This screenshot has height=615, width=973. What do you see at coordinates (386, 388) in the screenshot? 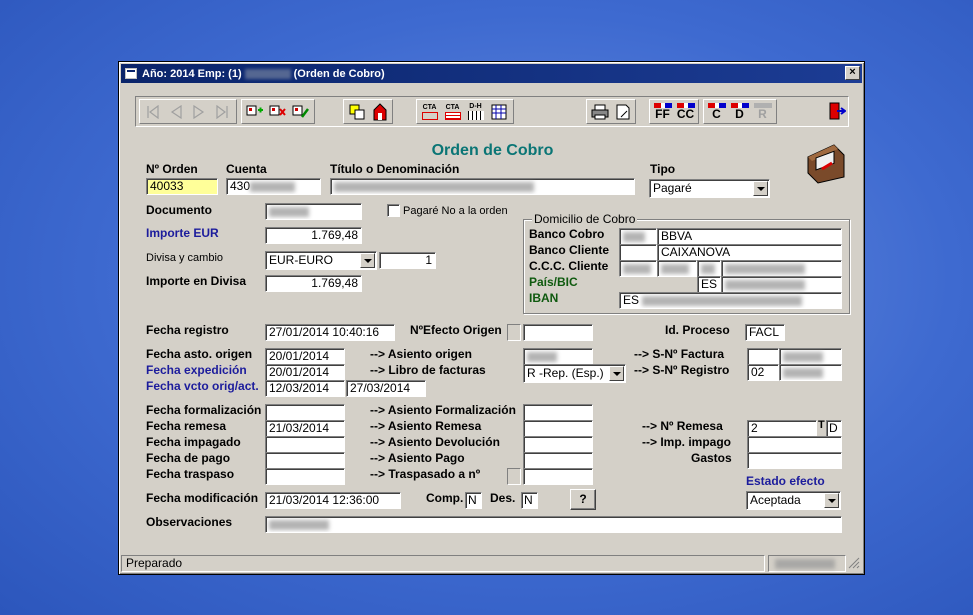
I see `fecha-vcto-act-field: 27/03/2014` at bounding box center [386, 388].